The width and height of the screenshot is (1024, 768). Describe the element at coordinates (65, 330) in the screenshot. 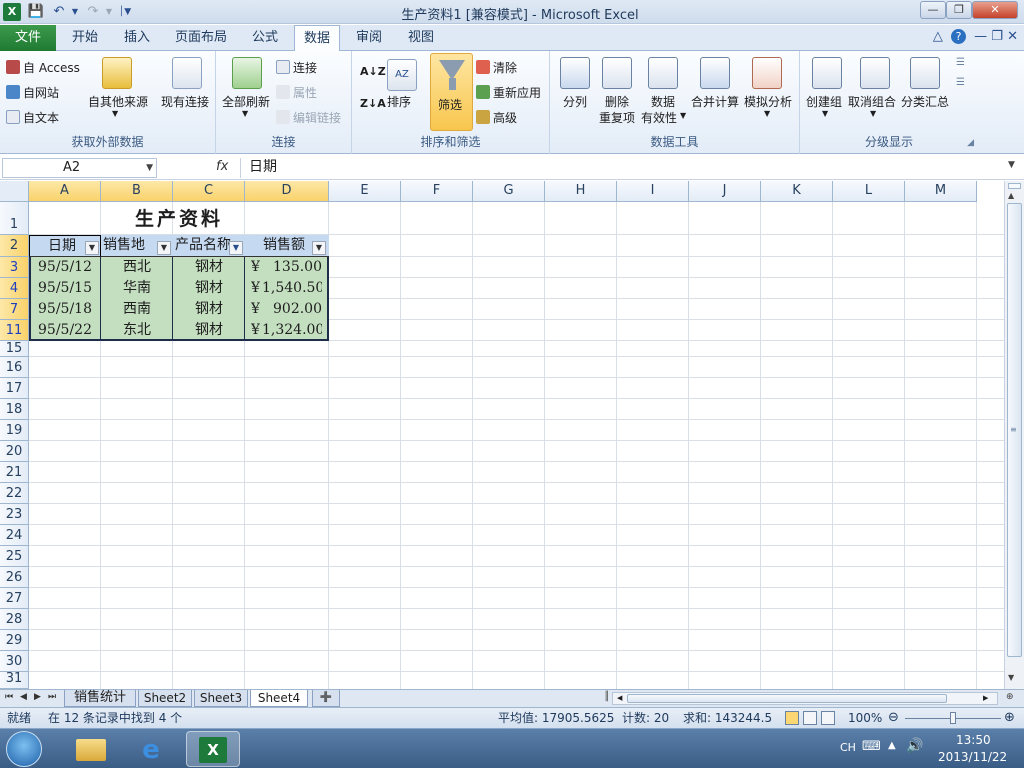

I see `cell-date: 95/5/22` at that location.